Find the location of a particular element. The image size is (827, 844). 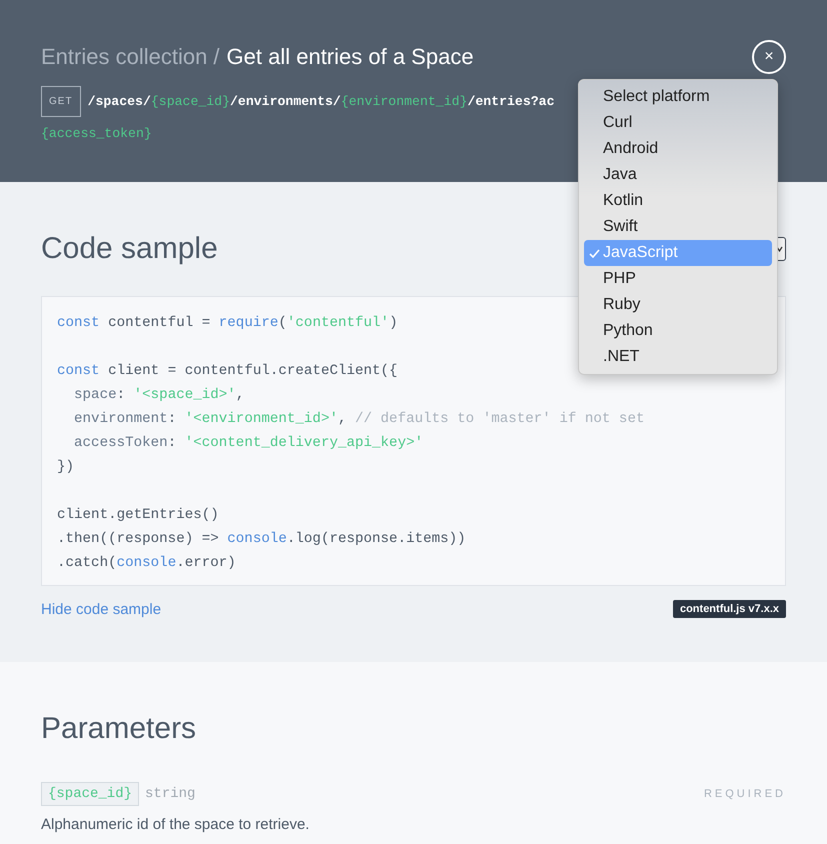

code-line: .catch(console.error) is located at coordinates (146, 563).